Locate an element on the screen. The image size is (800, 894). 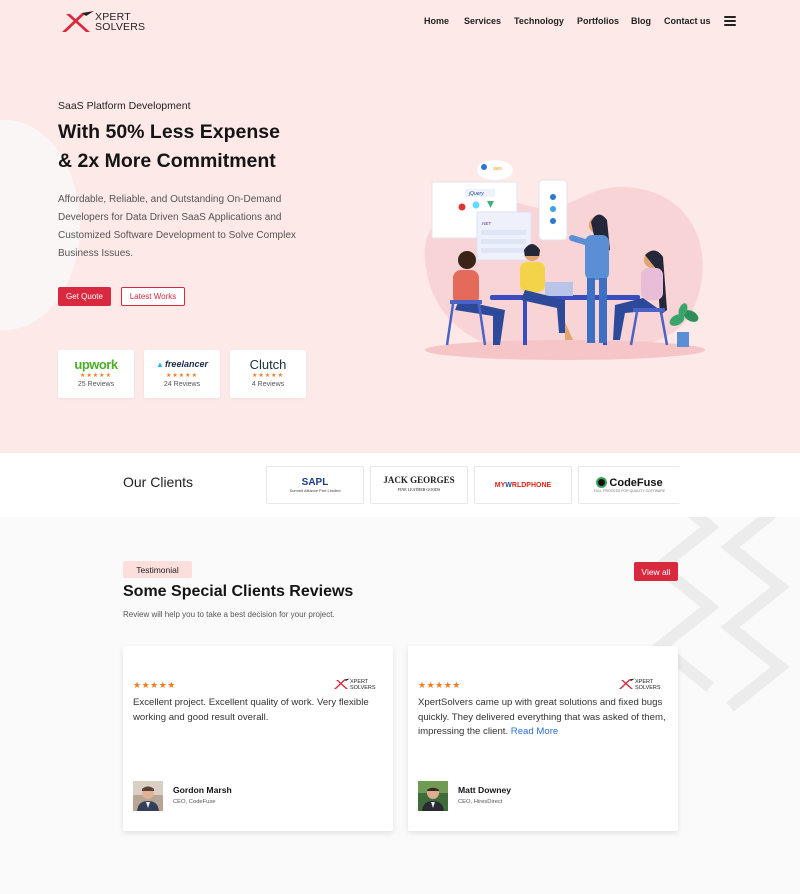
upwork-review-card: upwork ★★★★★ 25 Reviews is located at coordinates (96, 374).